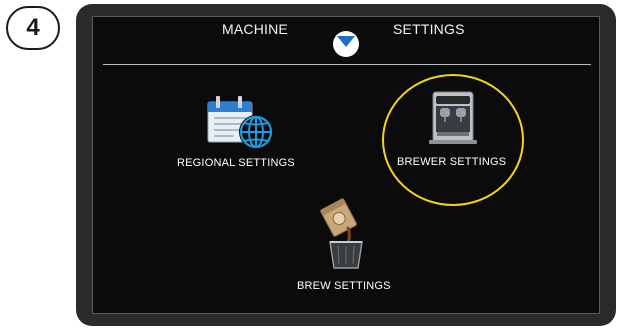  Describe the element at coordinates (346, 44) in the screenshot. I see `toggle-indicator-icon` at that location.